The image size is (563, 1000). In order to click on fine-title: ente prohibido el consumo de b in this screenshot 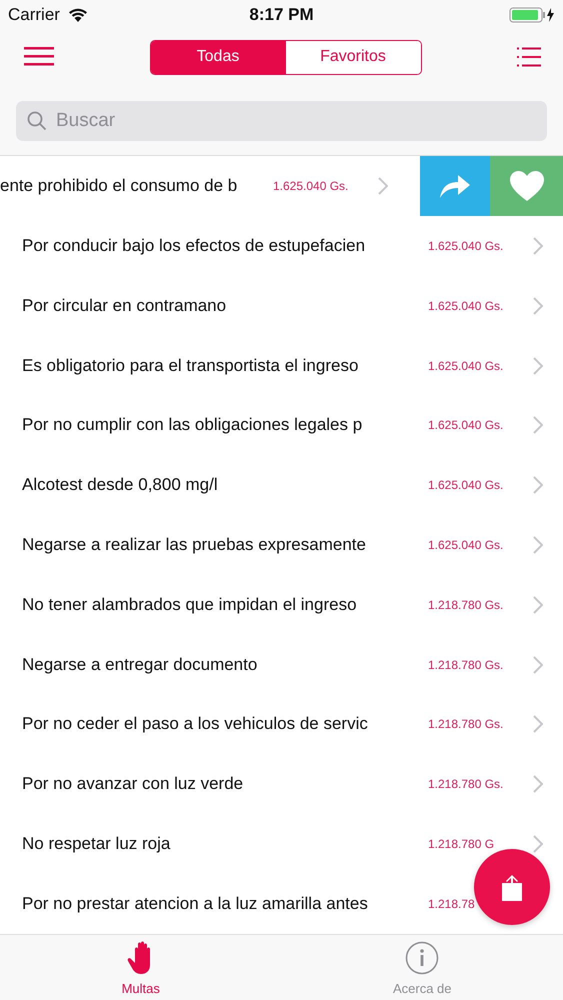, I will do `click(119, 186)`.